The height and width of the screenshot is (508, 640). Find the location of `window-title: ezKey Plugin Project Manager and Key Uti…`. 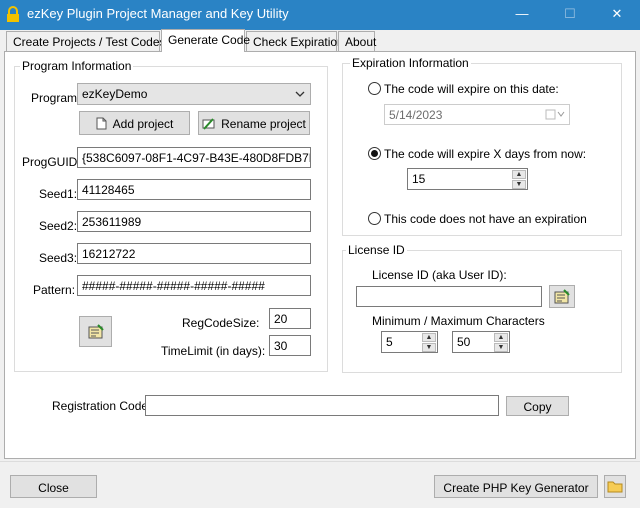

window-title: ezKey Plugin Project Manager and Key Uti… is located at coordinates (158, 13).